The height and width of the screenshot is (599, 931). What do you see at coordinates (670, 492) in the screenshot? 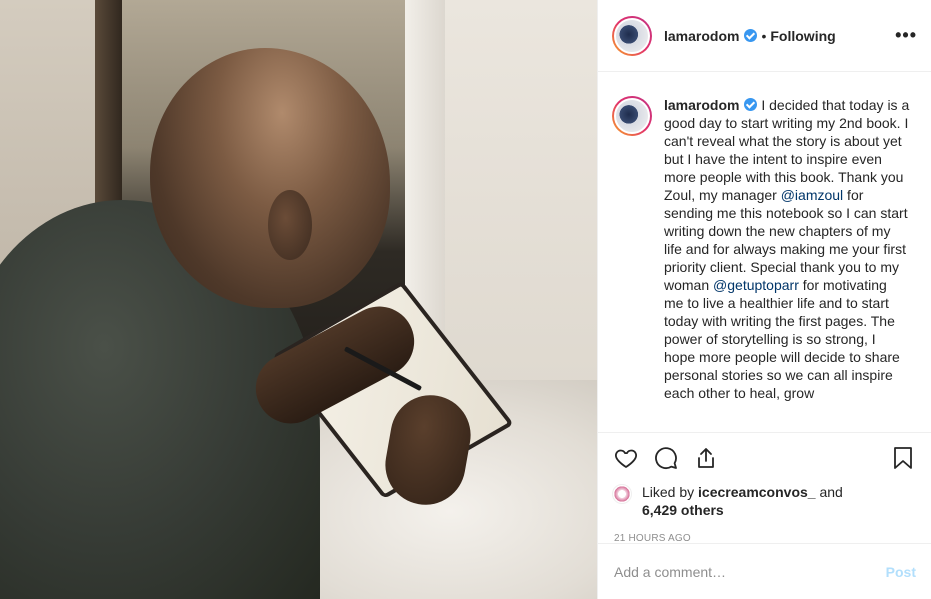
I see `likes-prefix: Liked by` at bounding box center [670, 492].